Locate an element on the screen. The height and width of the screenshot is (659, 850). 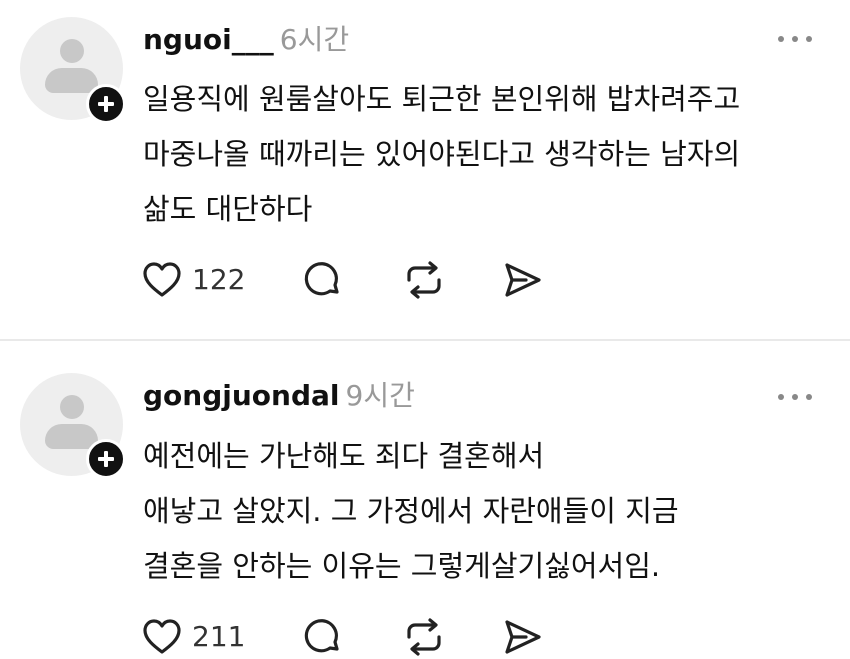
avatar-body-shape is located at coordinates (71, 80).